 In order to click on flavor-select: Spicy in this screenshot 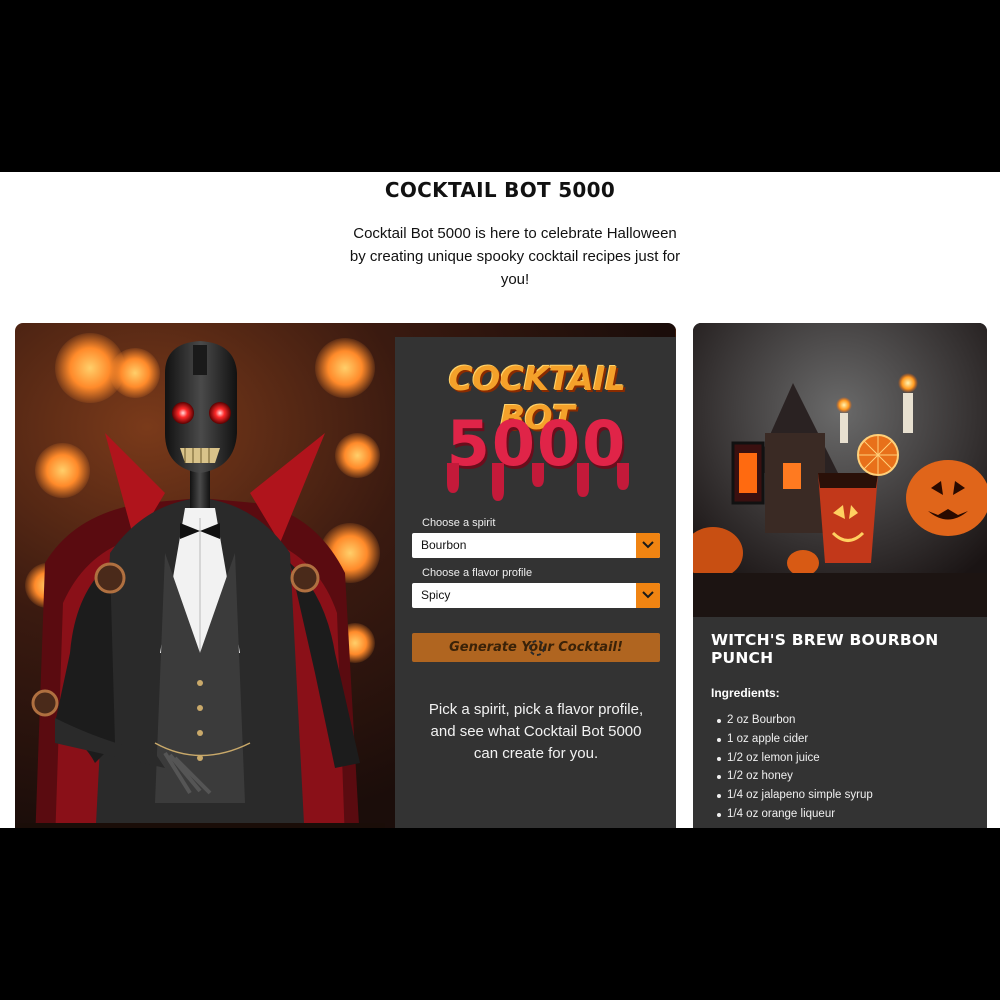, I will do `click(536, 595)`.